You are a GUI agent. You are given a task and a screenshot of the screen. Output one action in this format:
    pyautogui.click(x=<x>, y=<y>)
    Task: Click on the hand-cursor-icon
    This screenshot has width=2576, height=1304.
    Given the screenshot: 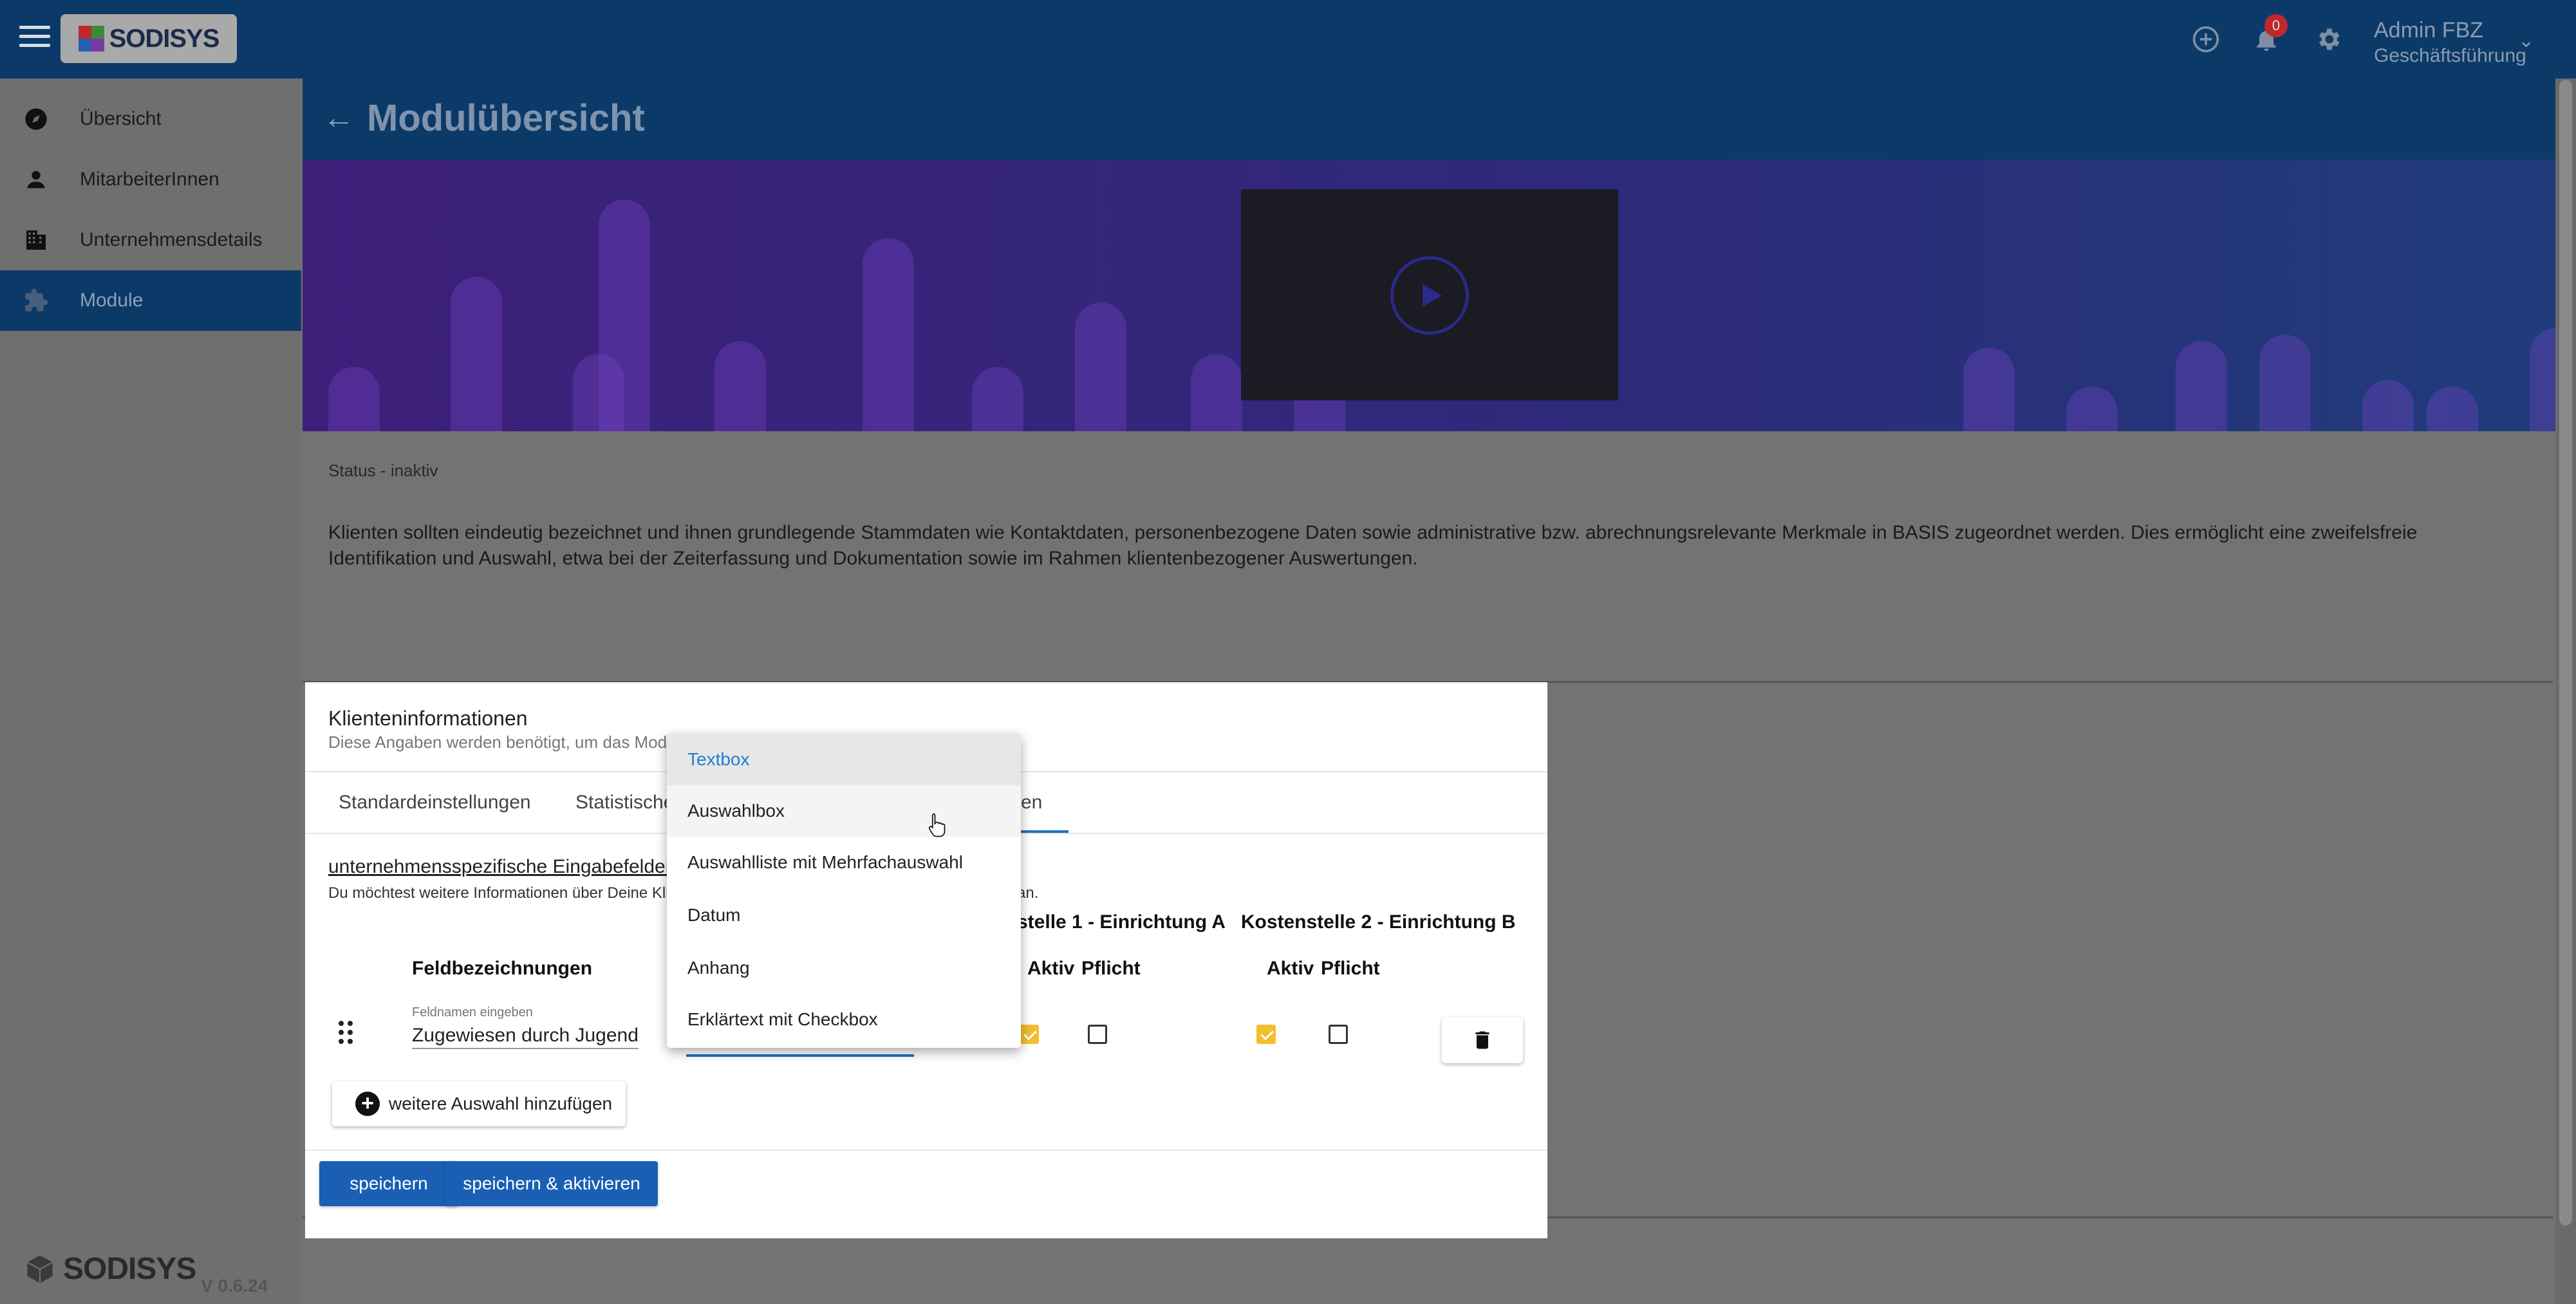 What is the action you would take?
    pyautogui.click(x=937, y=825)
    